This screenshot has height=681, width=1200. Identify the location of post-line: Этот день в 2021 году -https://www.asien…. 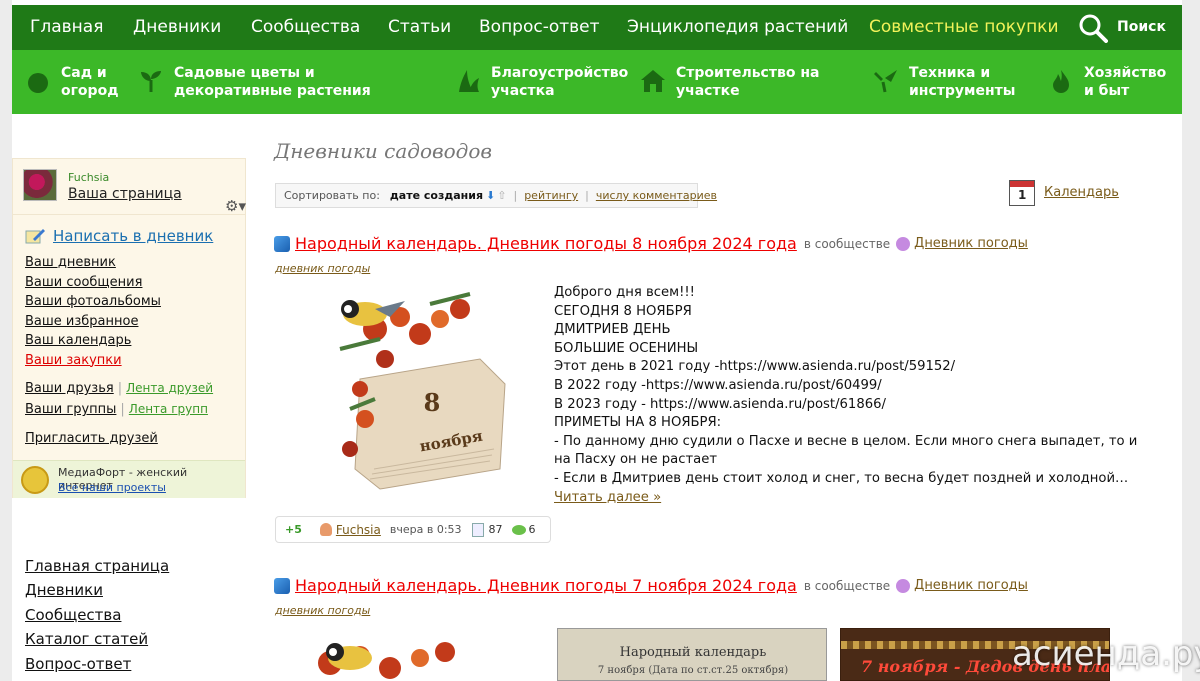
(755, 367).